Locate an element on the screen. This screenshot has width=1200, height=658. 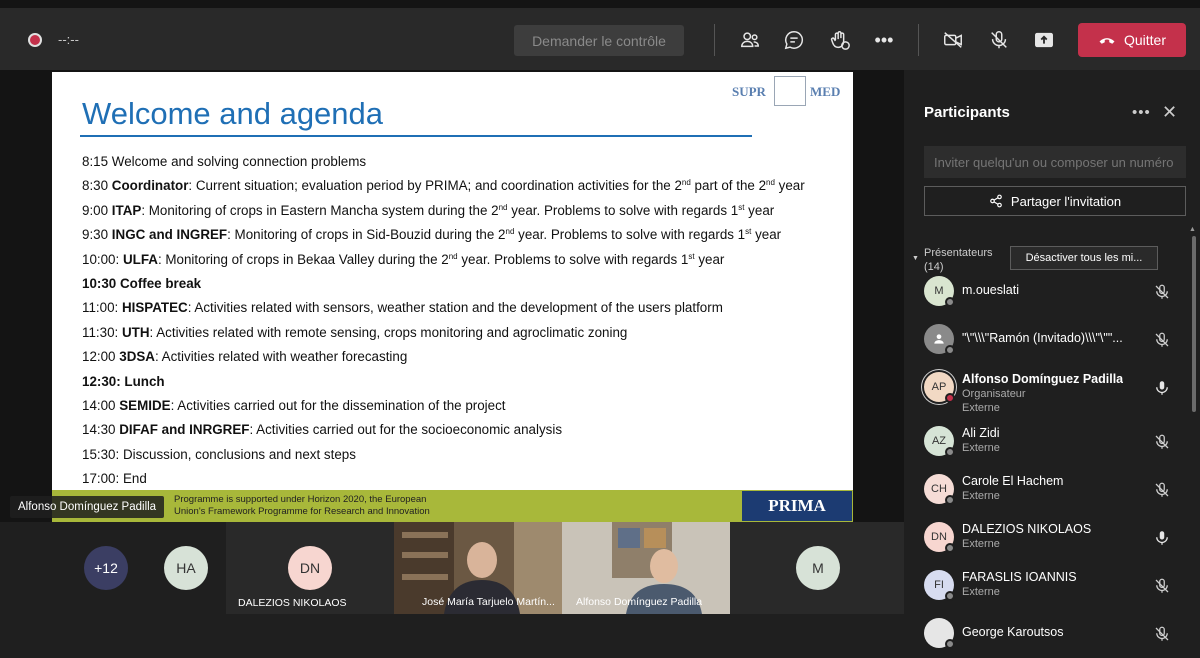
panel-more-icon: ••• is located at coordinates (1141, 112).